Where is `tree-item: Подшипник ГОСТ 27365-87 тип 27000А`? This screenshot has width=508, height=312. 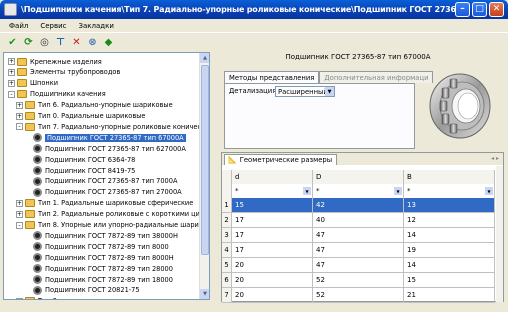 tree-item: Подшипник ГОСТ 27365-87 тип 27000А is located at coordinates (103, 192).